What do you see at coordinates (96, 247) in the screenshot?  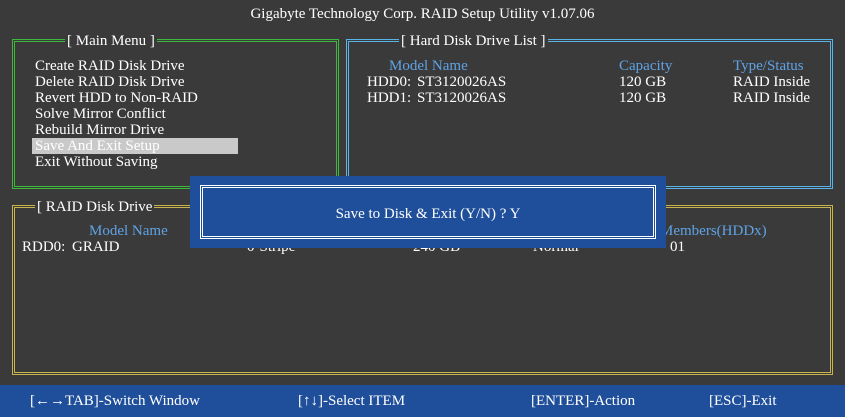 I see `rdd0-model: GRAID` at bounding box center [96, 247].